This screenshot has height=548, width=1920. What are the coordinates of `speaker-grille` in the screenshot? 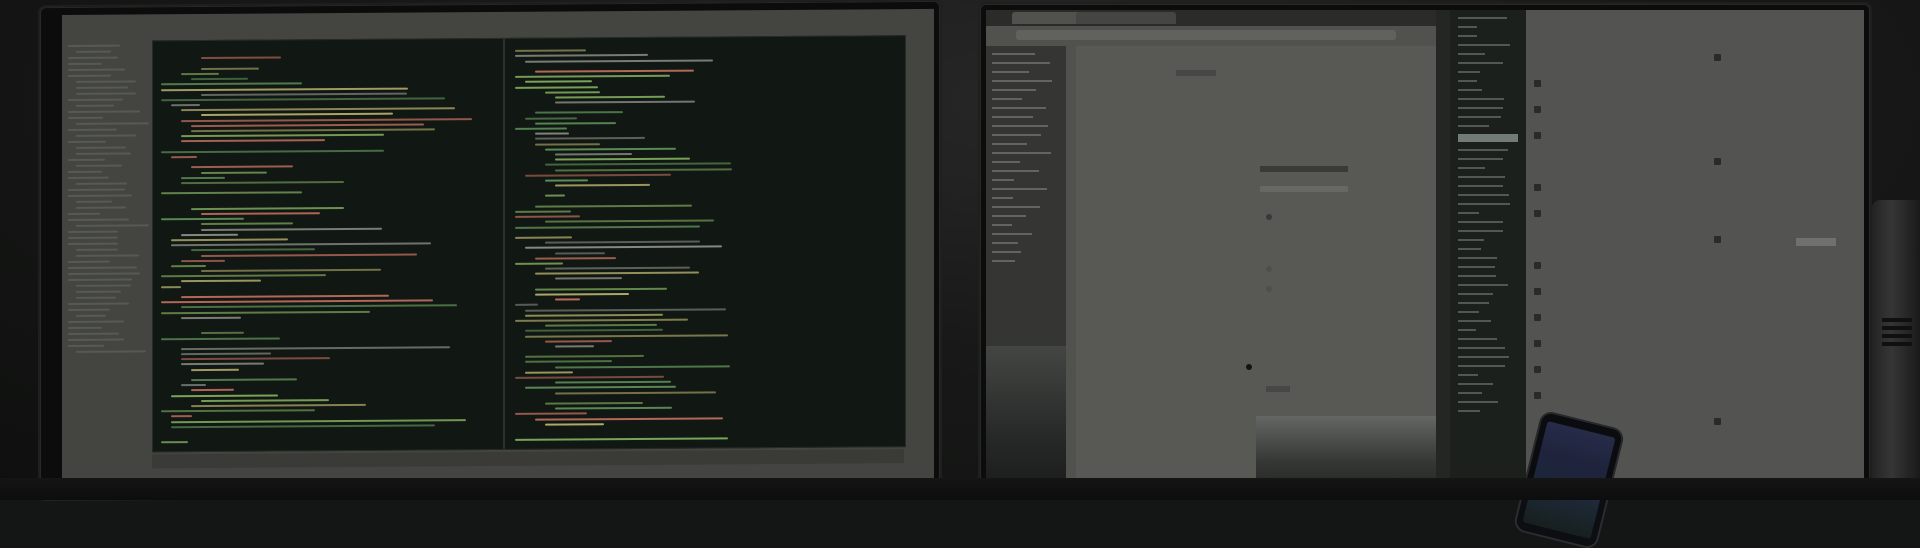 It's located at (1897, 320).